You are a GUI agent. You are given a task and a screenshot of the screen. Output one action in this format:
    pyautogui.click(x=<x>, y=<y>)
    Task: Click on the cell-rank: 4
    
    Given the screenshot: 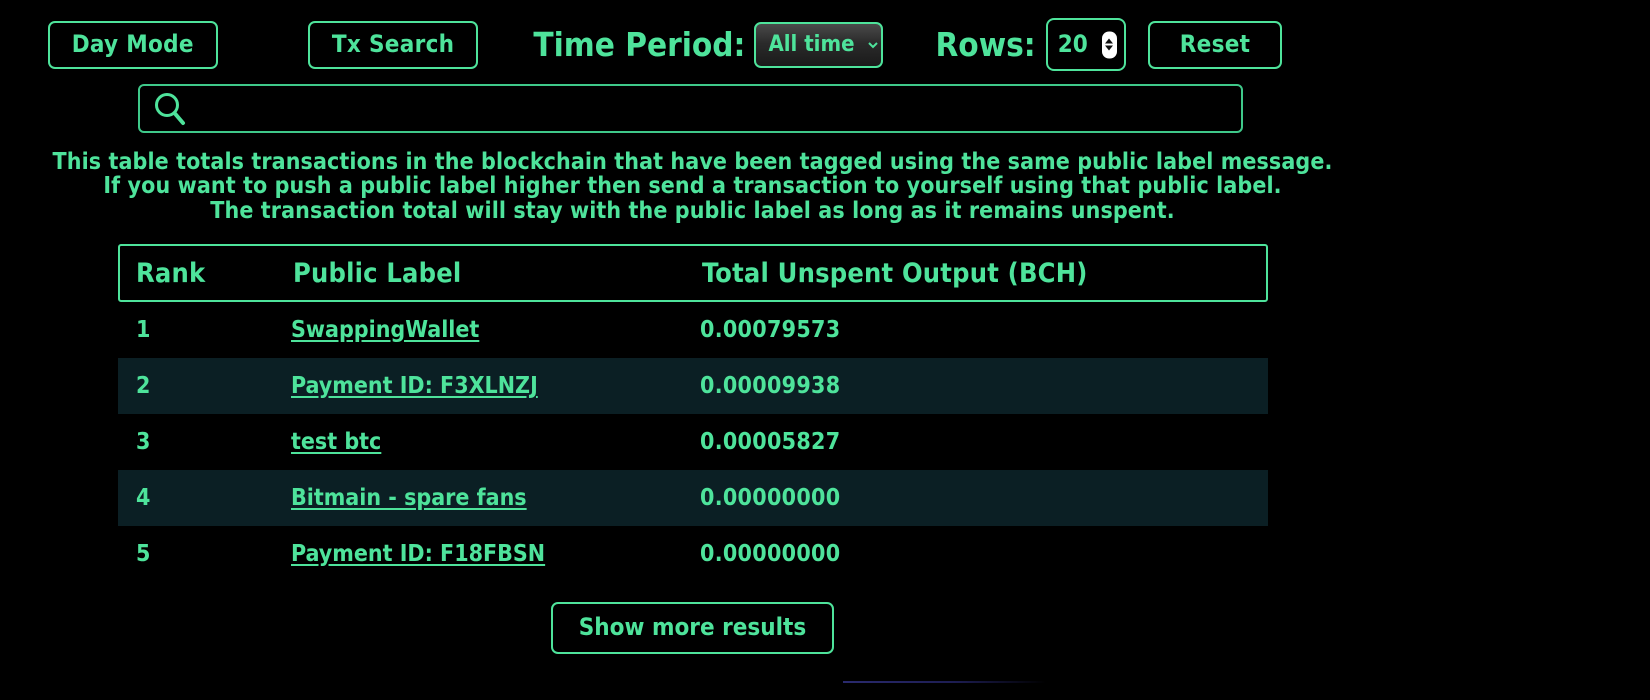 What is the action you would take?
    pyautogui.click(x=143, y=498)
    